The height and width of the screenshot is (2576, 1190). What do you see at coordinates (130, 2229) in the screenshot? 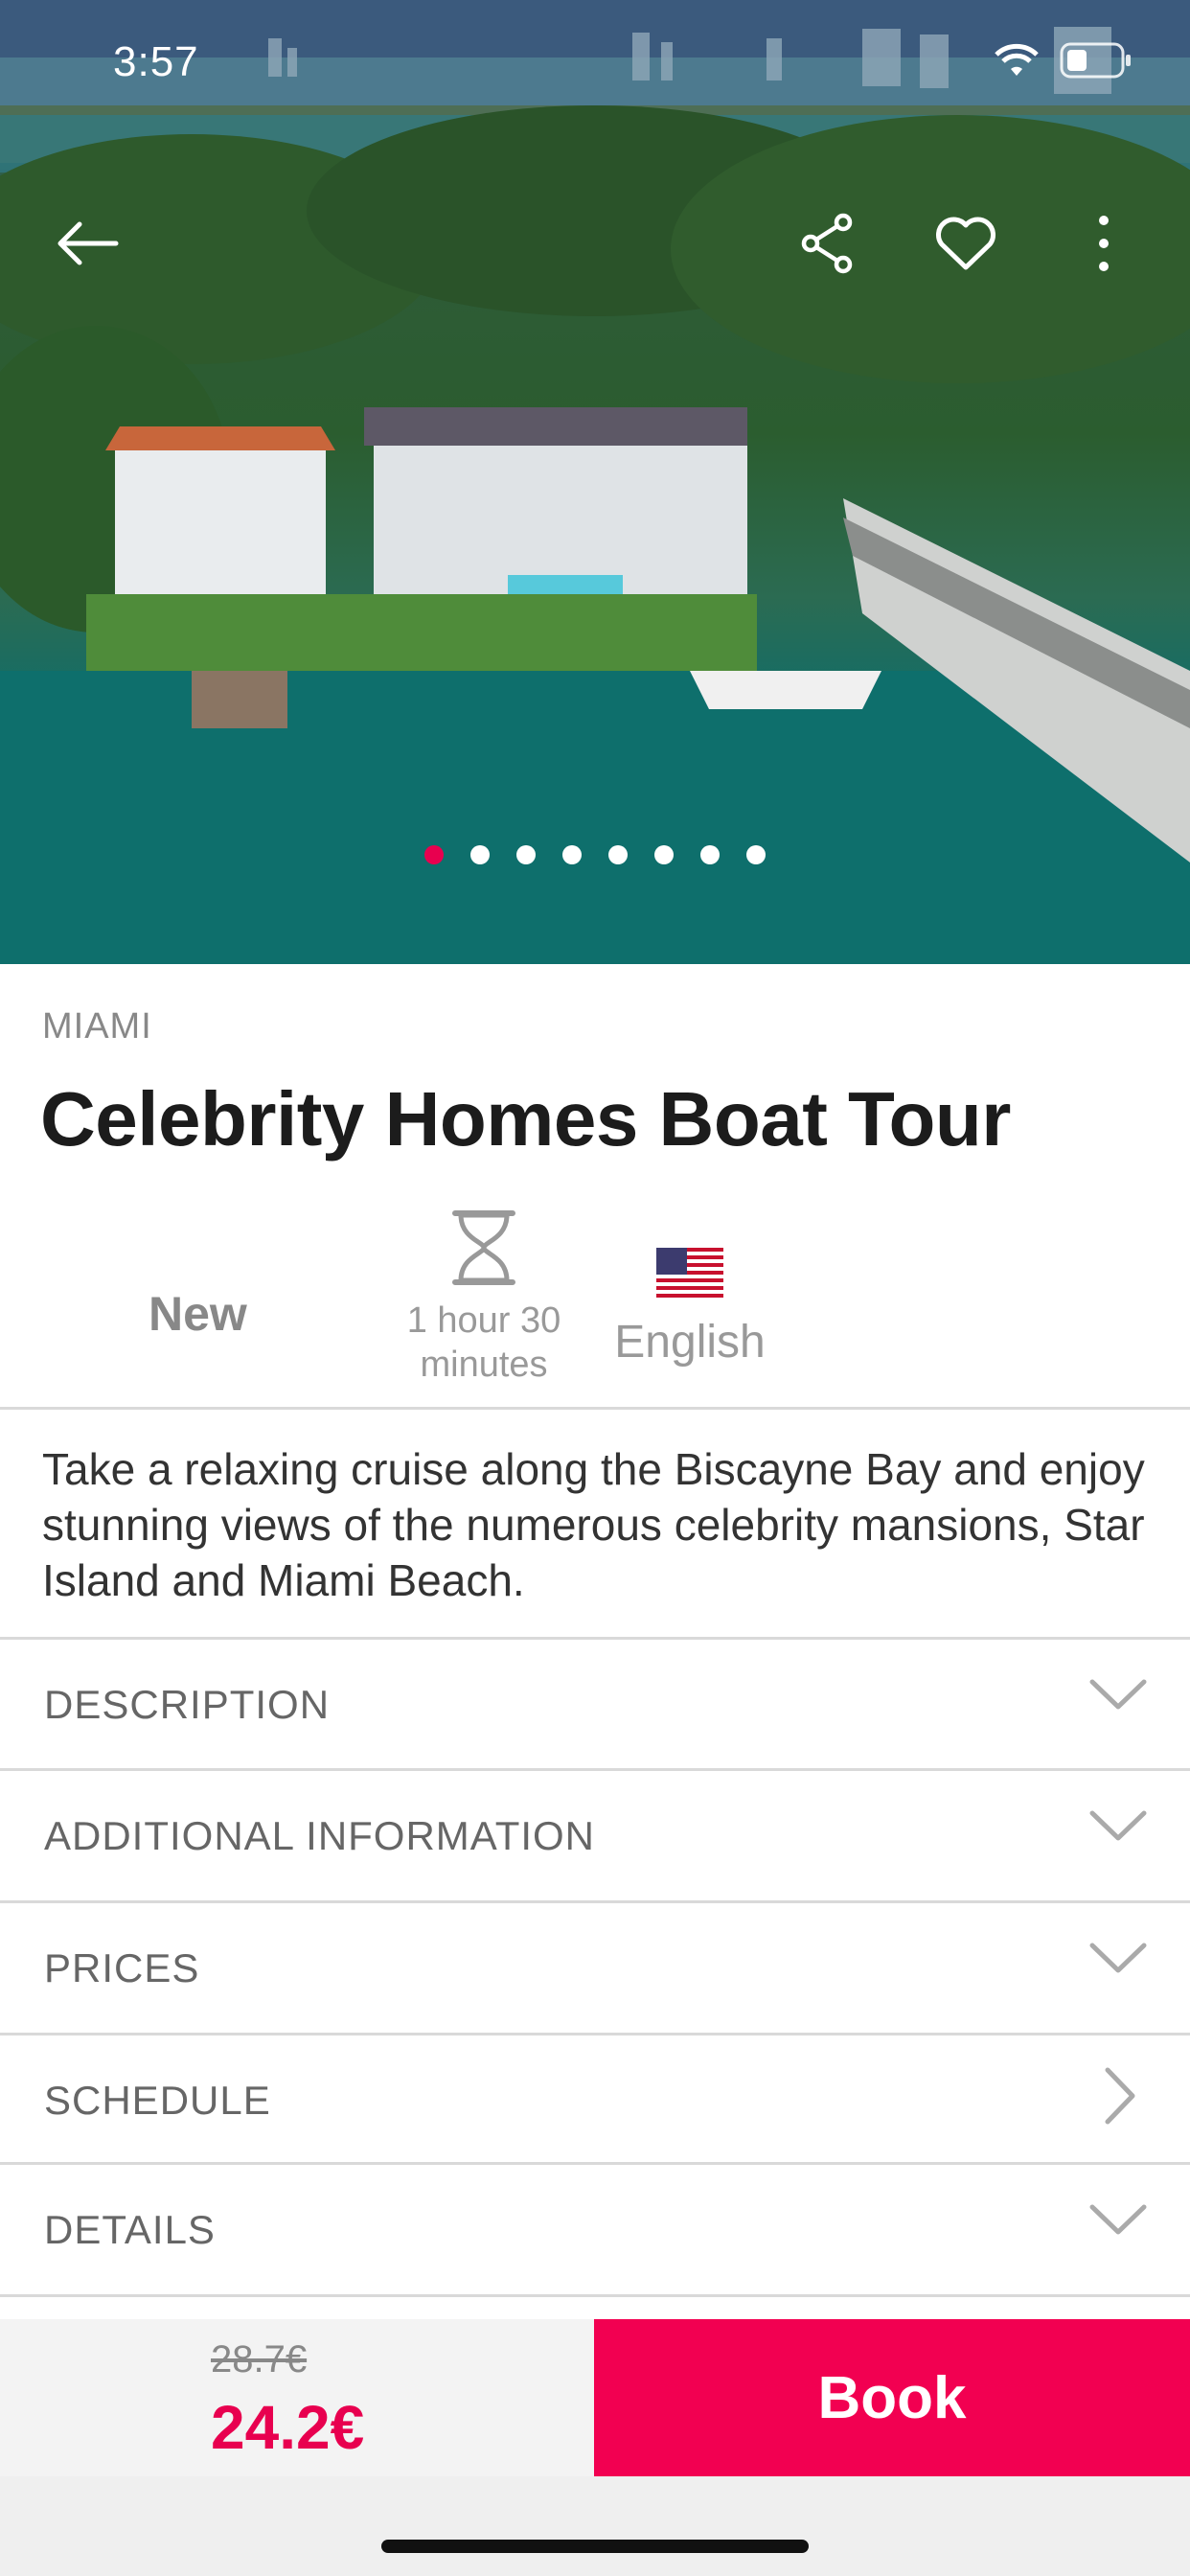
I see `section-label: DETAILS` at bounding box center [130, 2229].